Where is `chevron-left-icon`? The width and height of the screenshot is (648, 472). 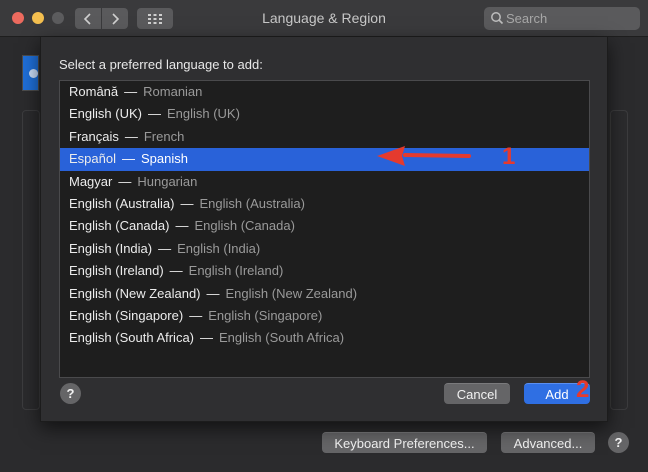
chevron-left-icon is located at coordinates (87, 18).